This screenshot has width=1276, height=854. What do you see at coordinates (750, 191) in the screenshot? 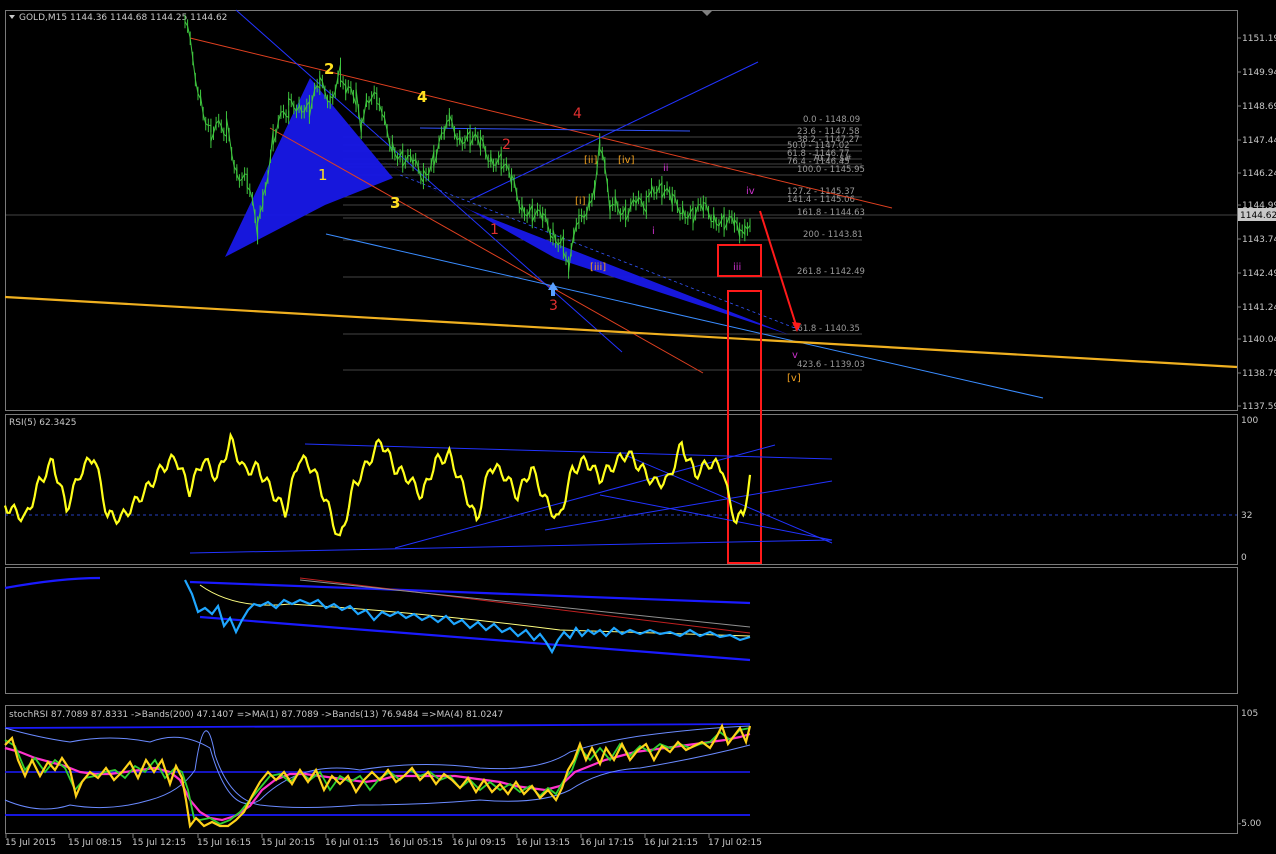
I see `wave-label: iv` at bounding box center [750, 191].